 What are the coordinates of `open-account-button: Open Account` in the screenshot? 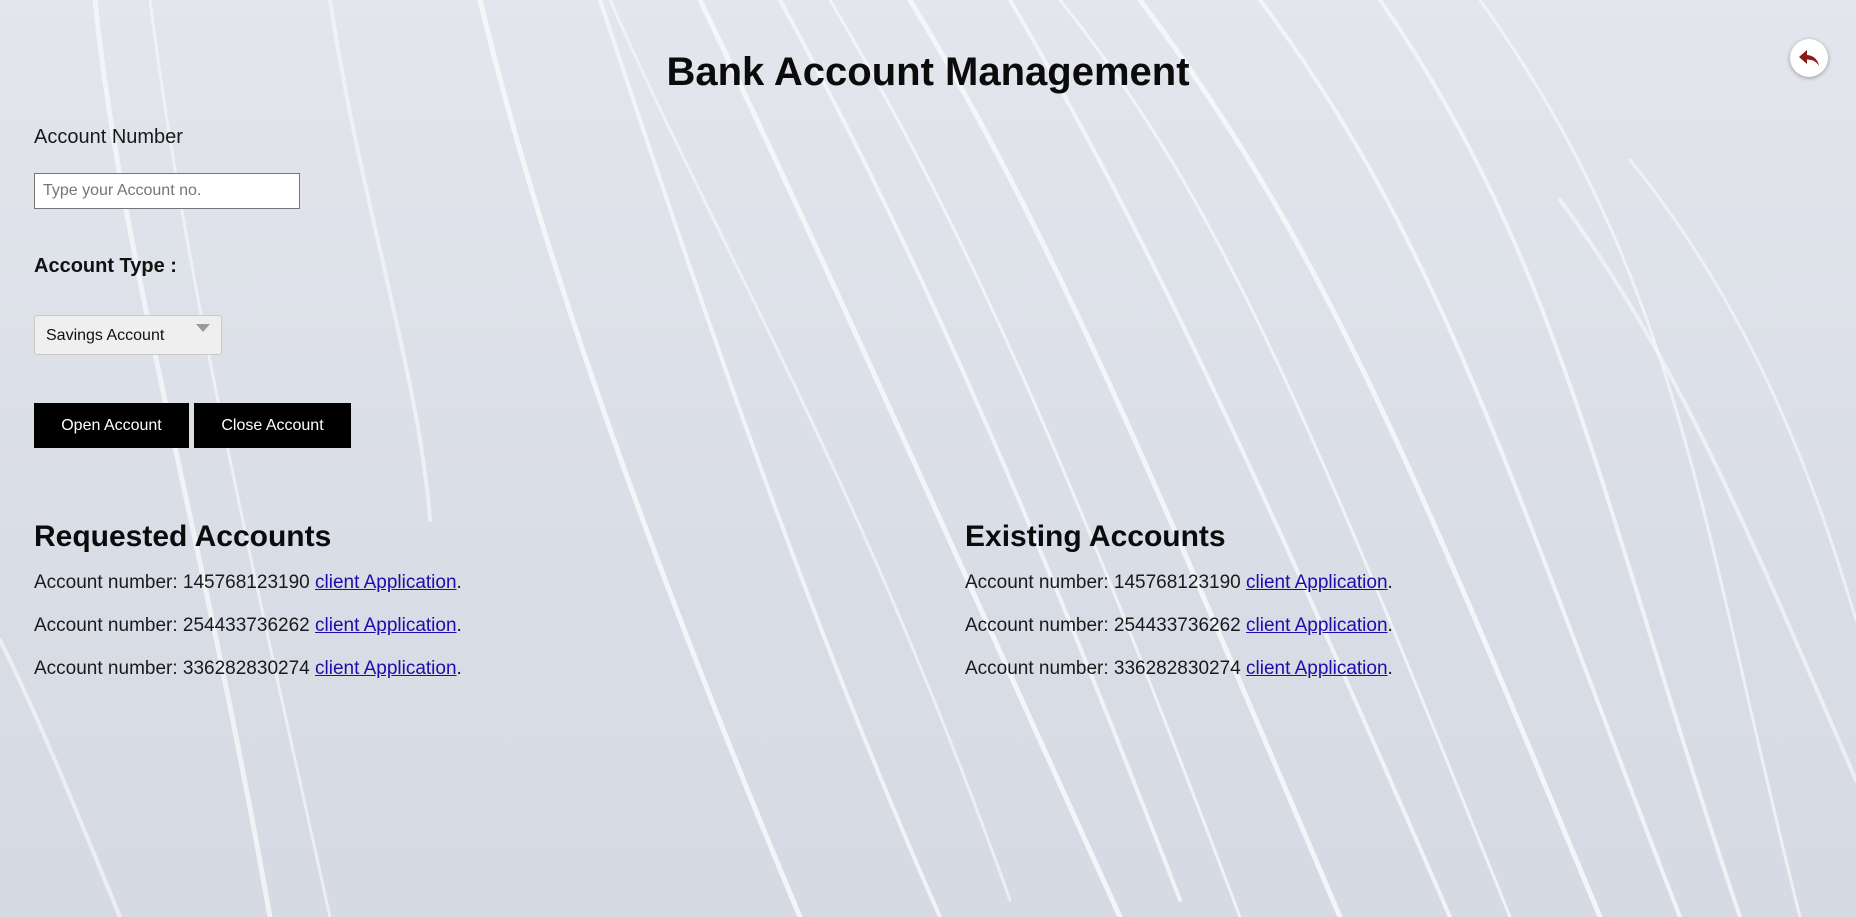 It's located at (111, 425).